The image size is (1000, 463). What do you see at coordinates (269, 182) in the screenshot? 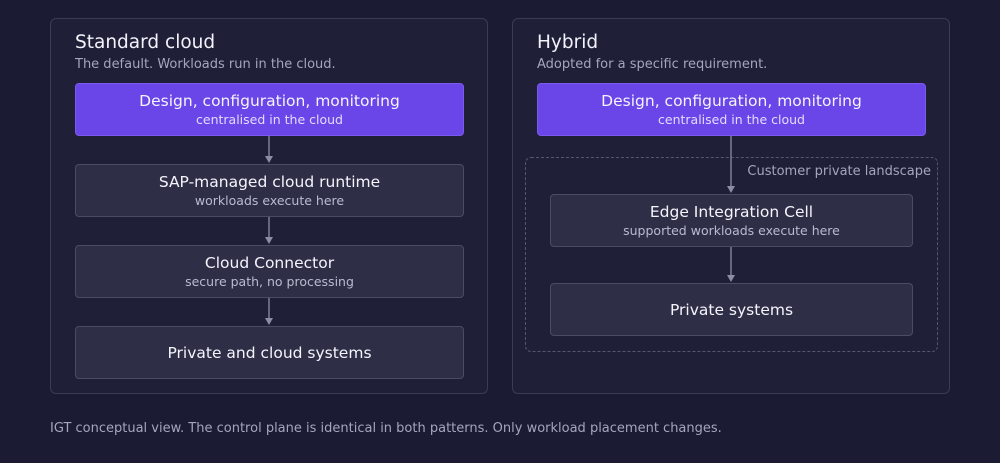
I see `box-title: SAP-managed cloud runtime` at bounding box center [269, 182].